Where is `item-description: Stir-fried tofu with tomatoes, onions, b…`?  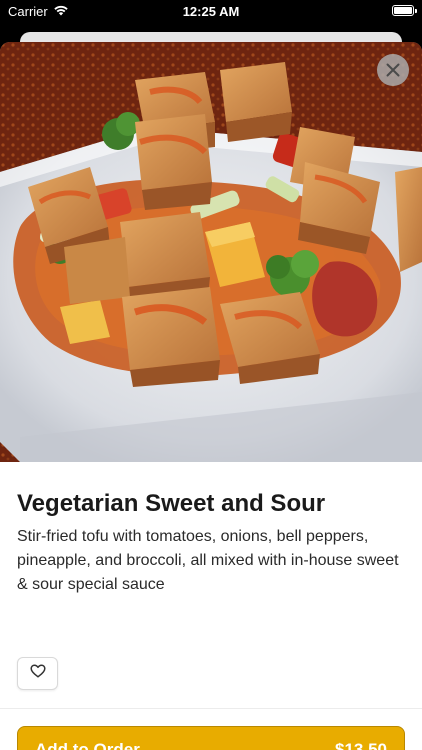
item-description: Stir-fried tofu with tomatoes, onions, b… is located at coordinates (208, 560).